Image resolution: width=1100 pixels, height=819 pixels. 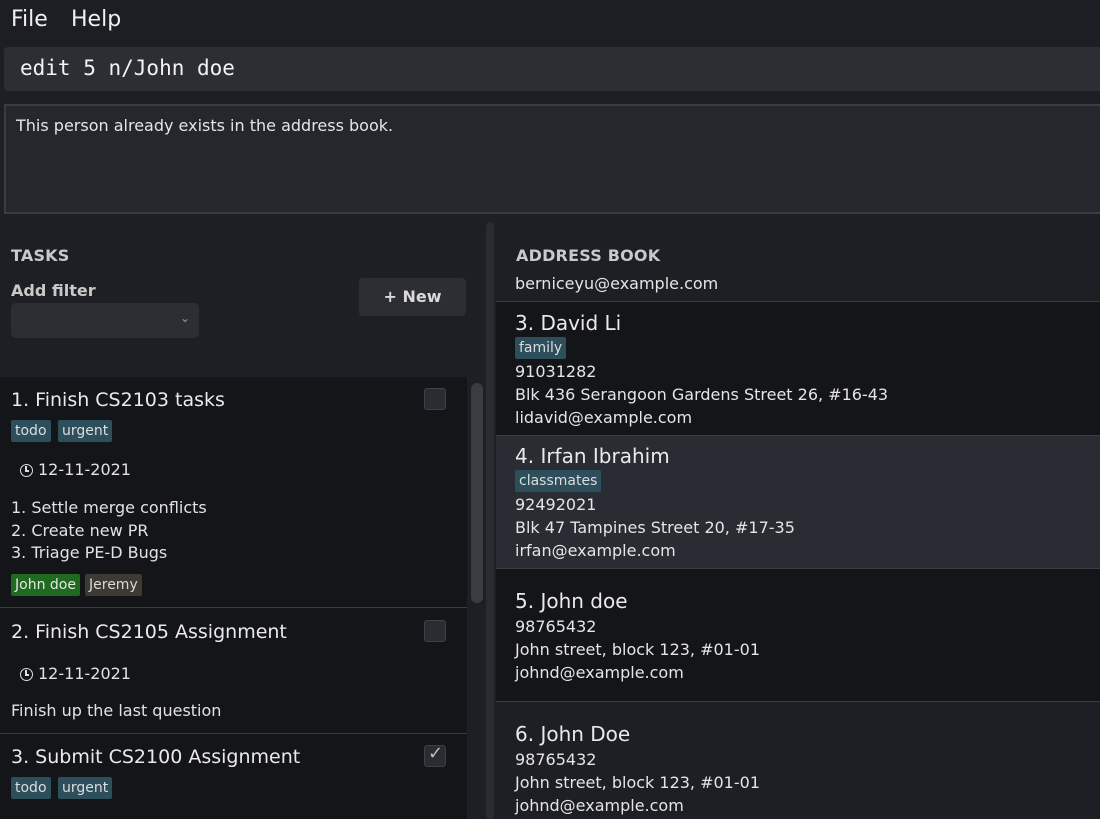 What do you see at coordinates (798, 285) in the screenshot?
I see `person-card: berniceyu@example.com` at bounding box center [798, 285].